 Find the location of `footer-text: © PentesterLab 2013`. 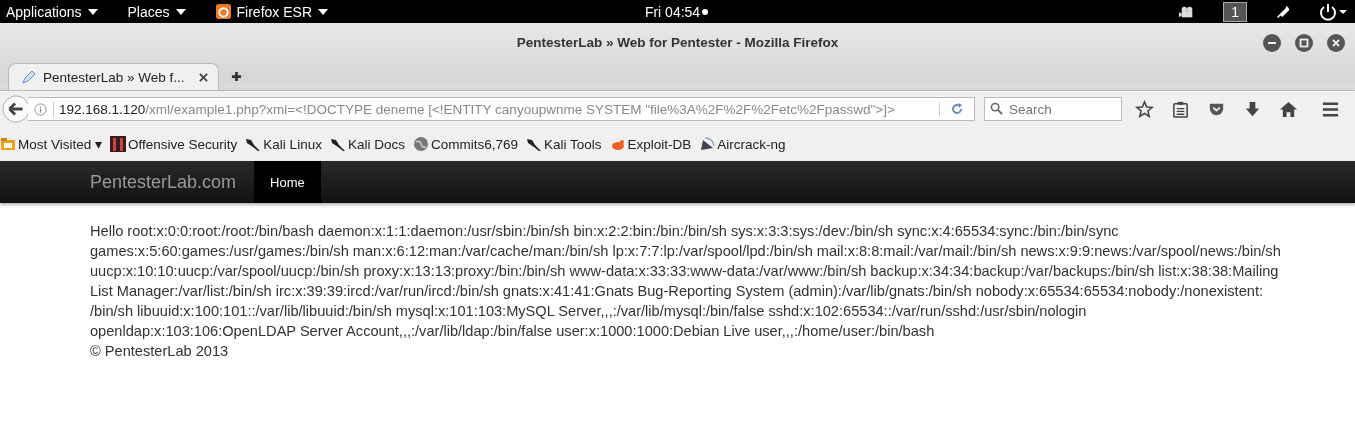

footer-text: © PentesterLab 2013 is located at coordinates (160, 351).